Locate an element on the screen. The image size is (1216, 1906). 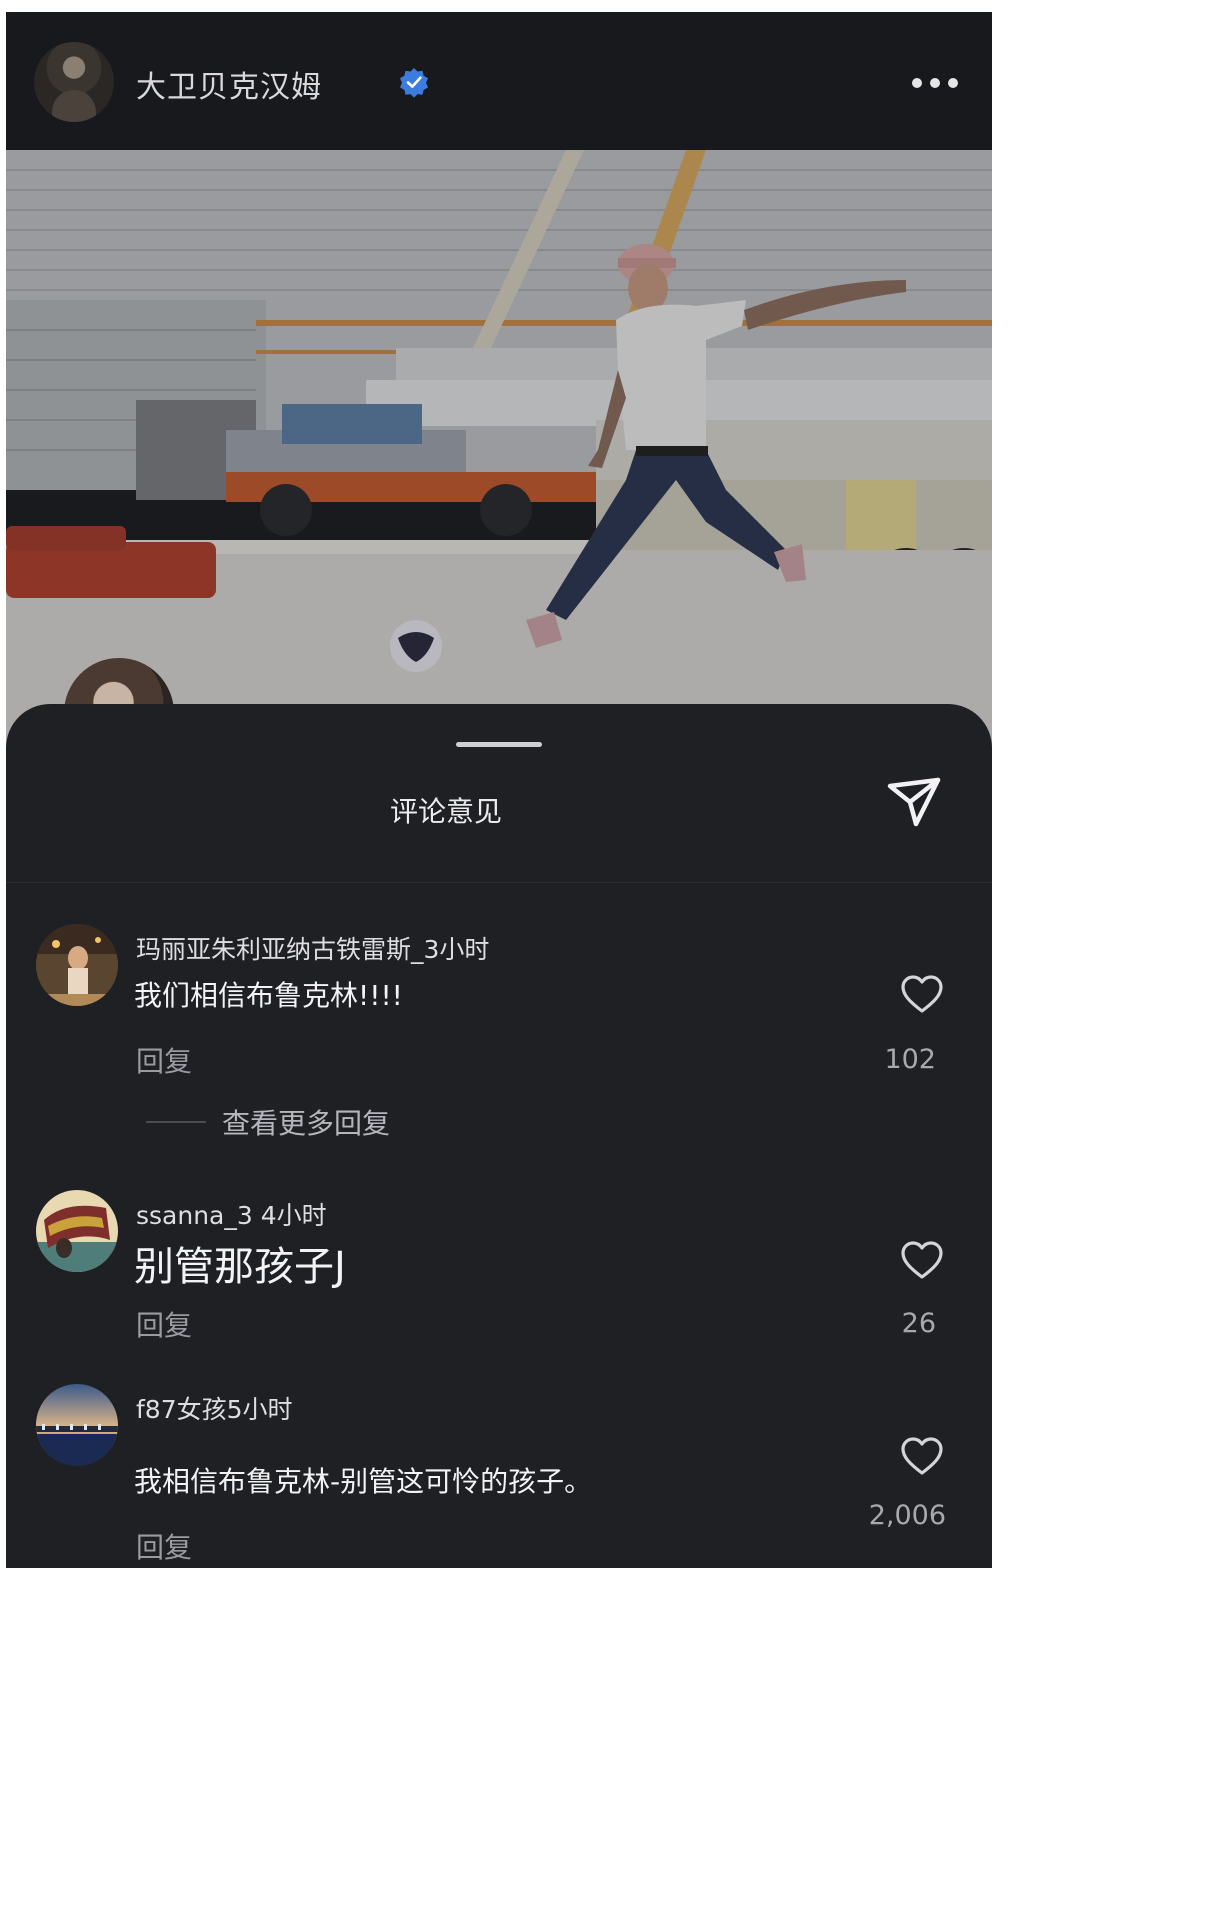
comment-meta: 玛丽亚朱利亚纳古铁雷斯_3小时 is located at coordinates (313, 949).